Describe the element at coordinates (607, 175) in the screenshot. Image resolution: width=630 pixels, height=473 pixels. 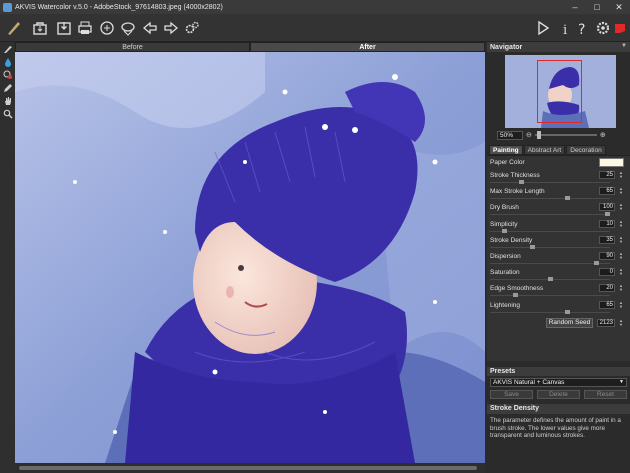
I see `stroke-thickness-value: 25` at that location.